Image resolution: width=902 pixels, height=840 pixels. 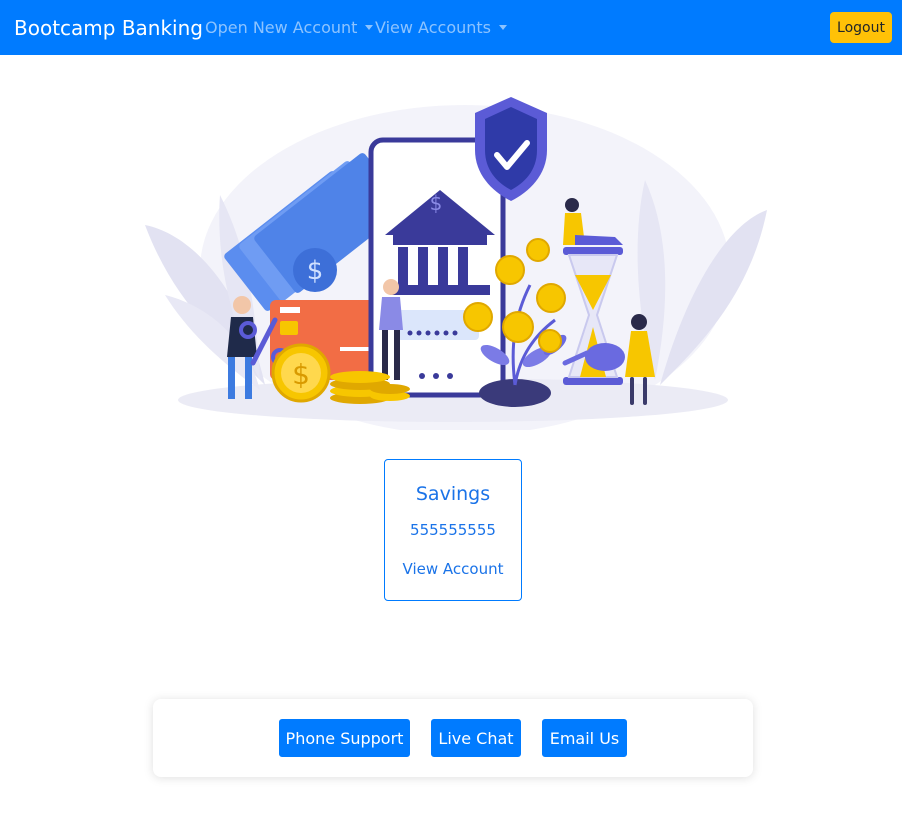 I want to click on account-type-title: Savings, so click(x=453, y=494).